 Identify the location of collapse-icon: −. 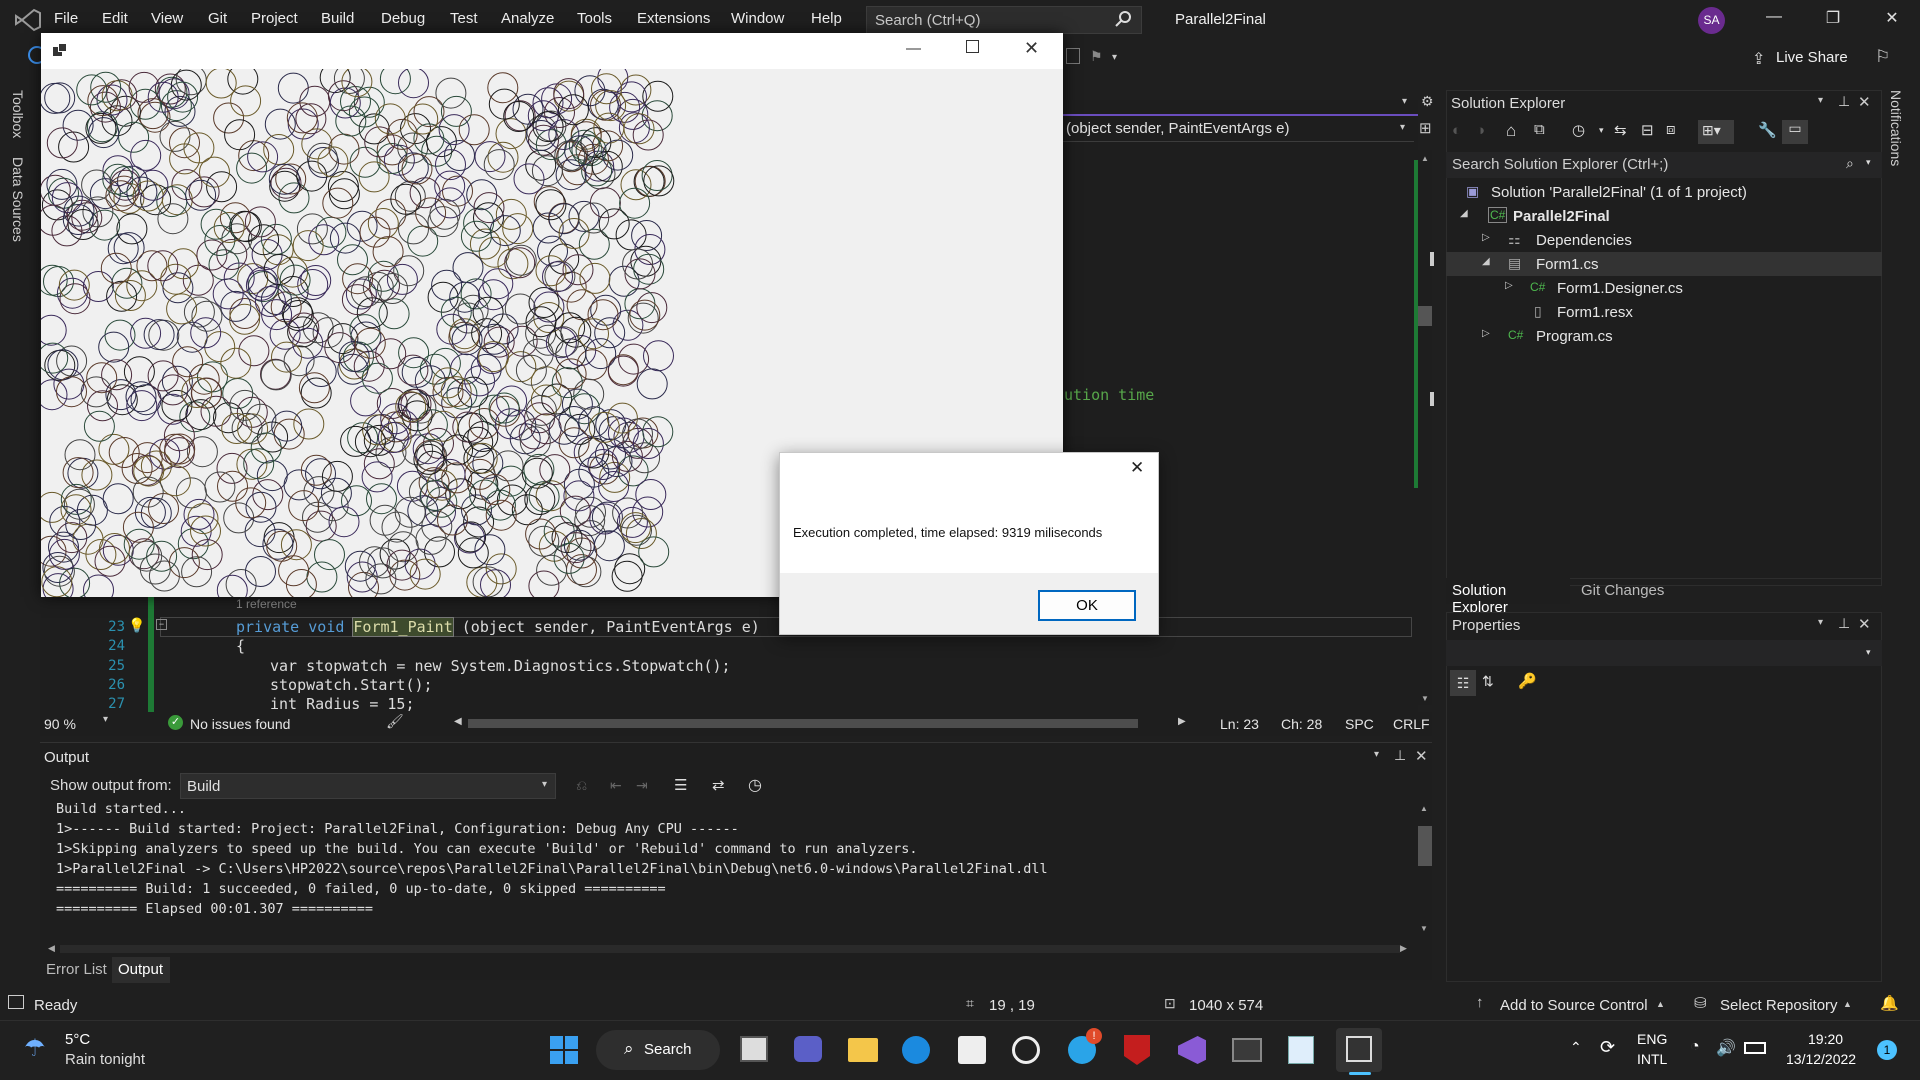
(161, 624).